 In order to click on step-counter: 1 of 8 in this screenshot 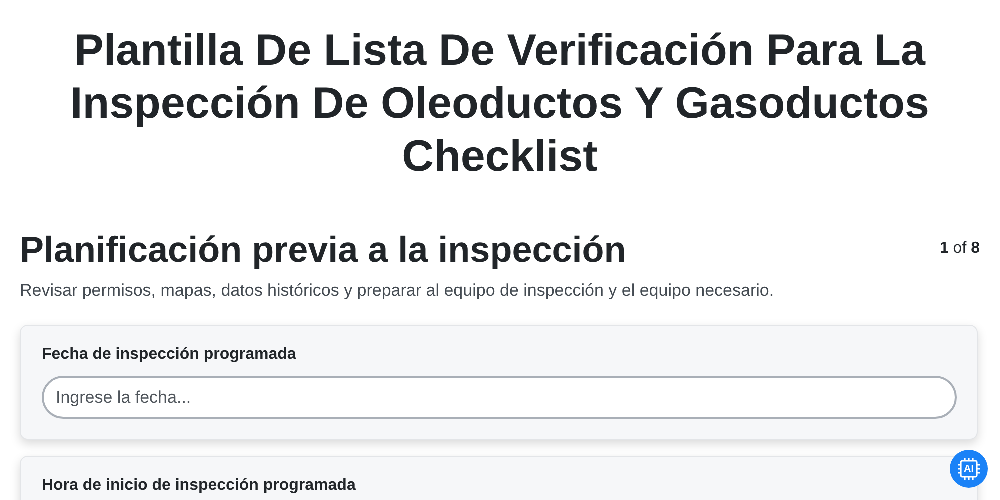, I will do `click(960, 249)`.